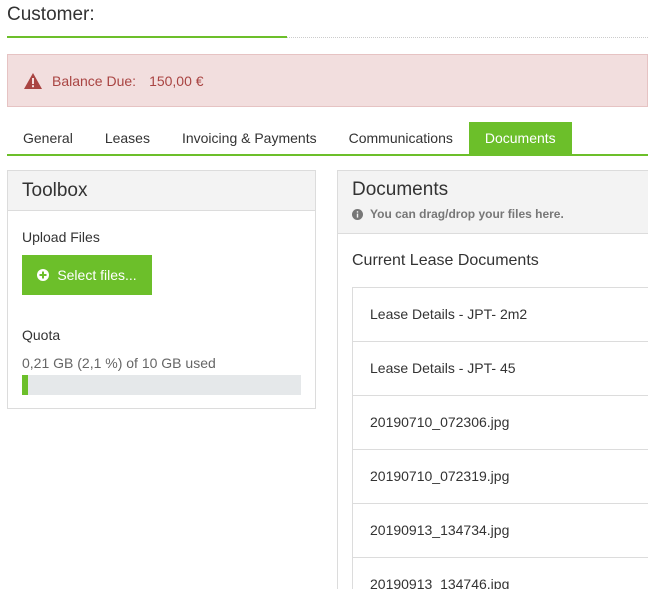 This screenshot has width=648, height=589. I want to click on quota-progress-bar, so click(161, 385).